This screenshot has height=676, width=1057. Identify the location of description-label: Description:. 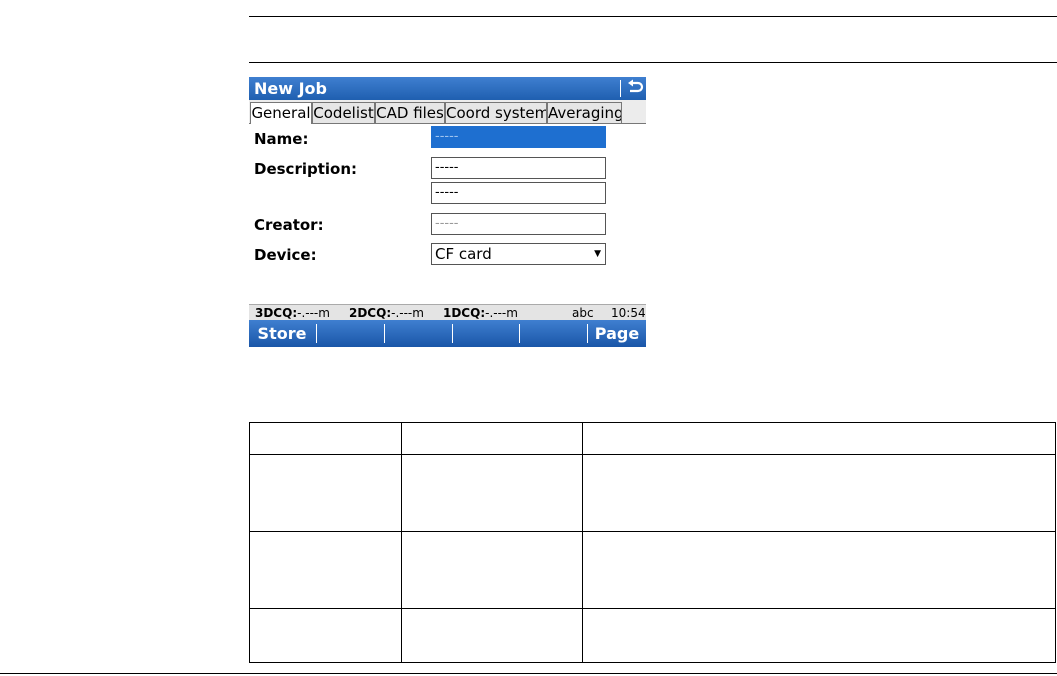
(306, 169).